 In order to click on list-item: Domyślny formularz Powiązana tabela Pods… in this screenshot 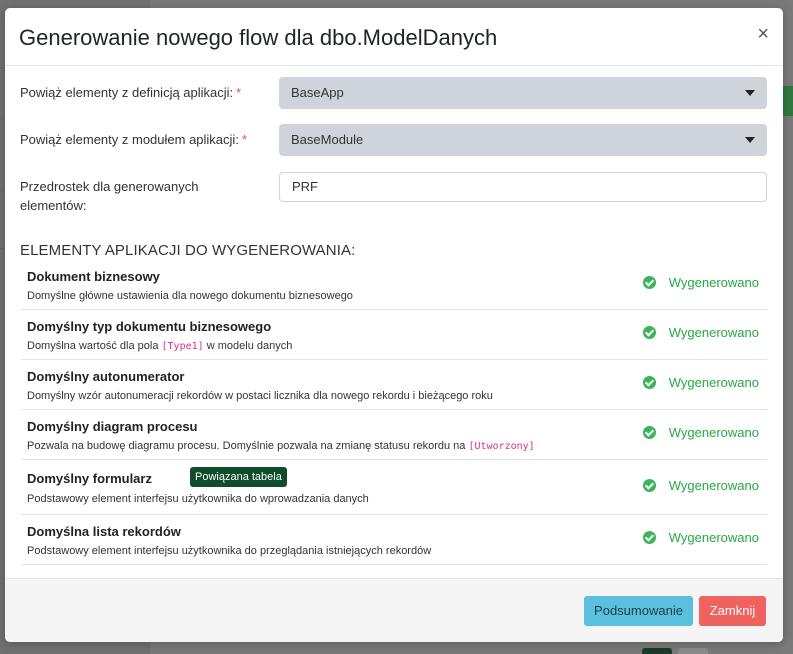, I will do `click(394, 487)`.